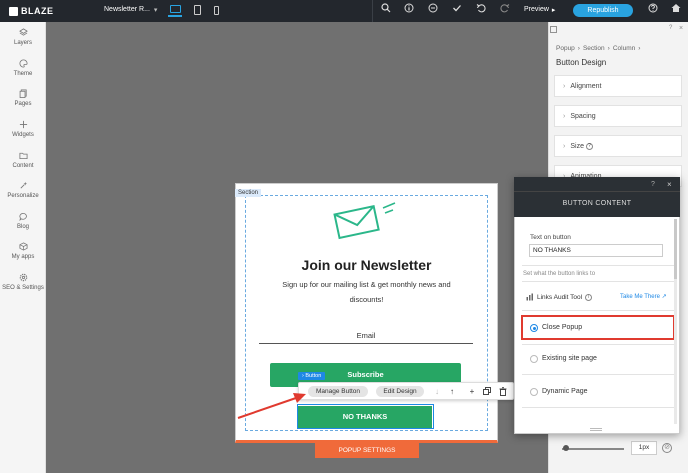 This screenshot has height=473, width=688. Describe the element at coordinates (503, 391) in the screenshot. I see `delete-icon` at that location.